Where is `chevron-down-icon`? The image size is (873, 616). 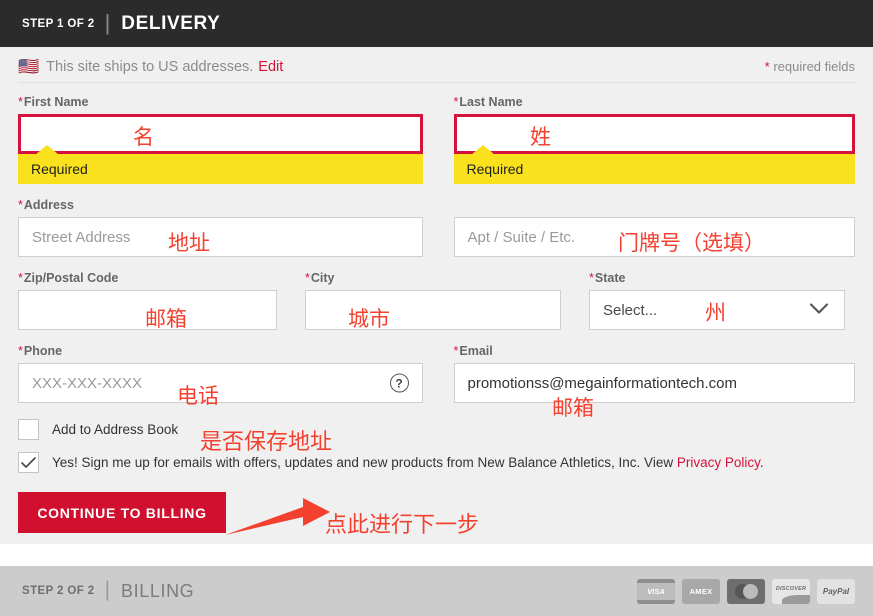
chevron-down-icon is located at coordinates (819, 310).